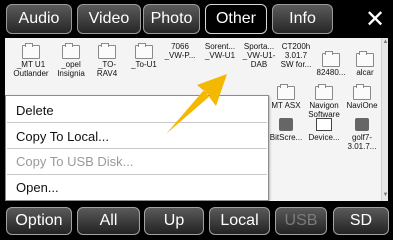  I want to click on tab-photo: Photo, so click(171, 19).